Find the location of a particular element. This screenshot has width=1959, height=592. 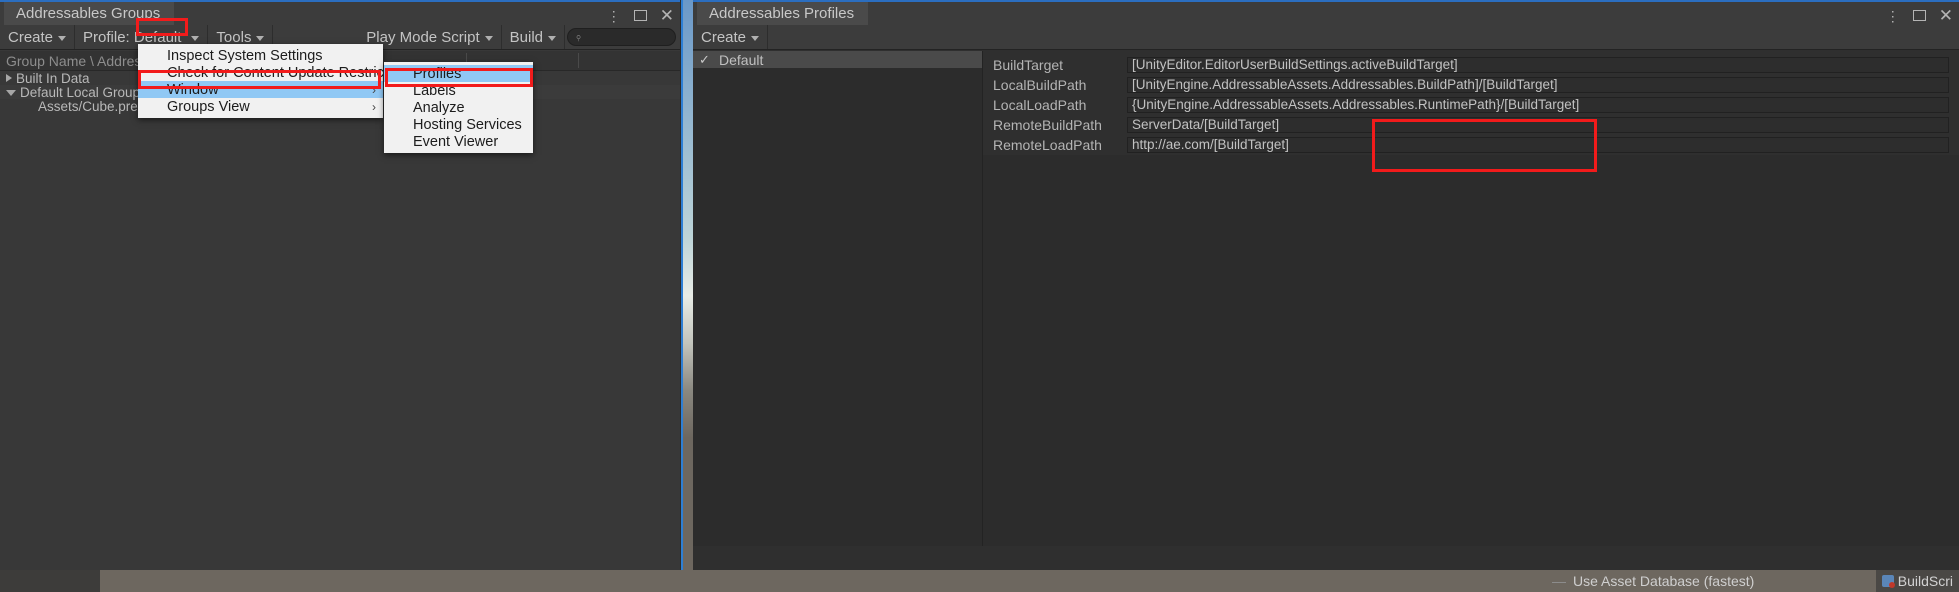

field-row-remote-build-path: RemoteBuildPath ServerData/[BuildTarget] is located at coordinates (1471, 125).